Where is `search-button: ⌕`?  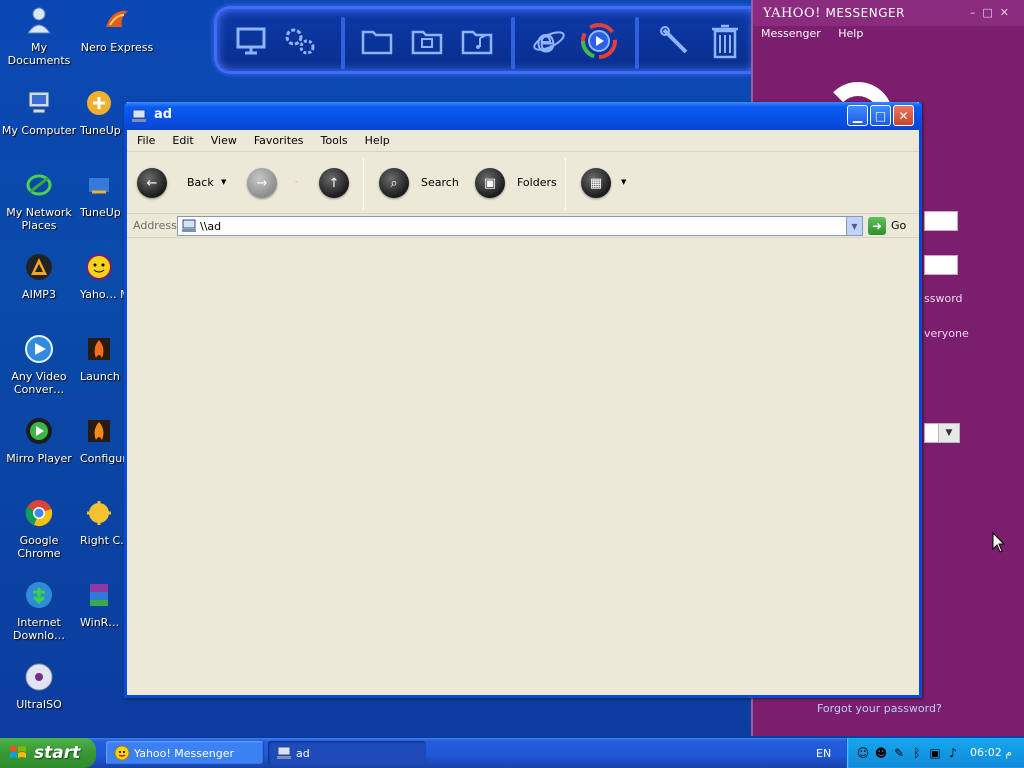
search-button: ⌕ is located at coordinates (394, 183).